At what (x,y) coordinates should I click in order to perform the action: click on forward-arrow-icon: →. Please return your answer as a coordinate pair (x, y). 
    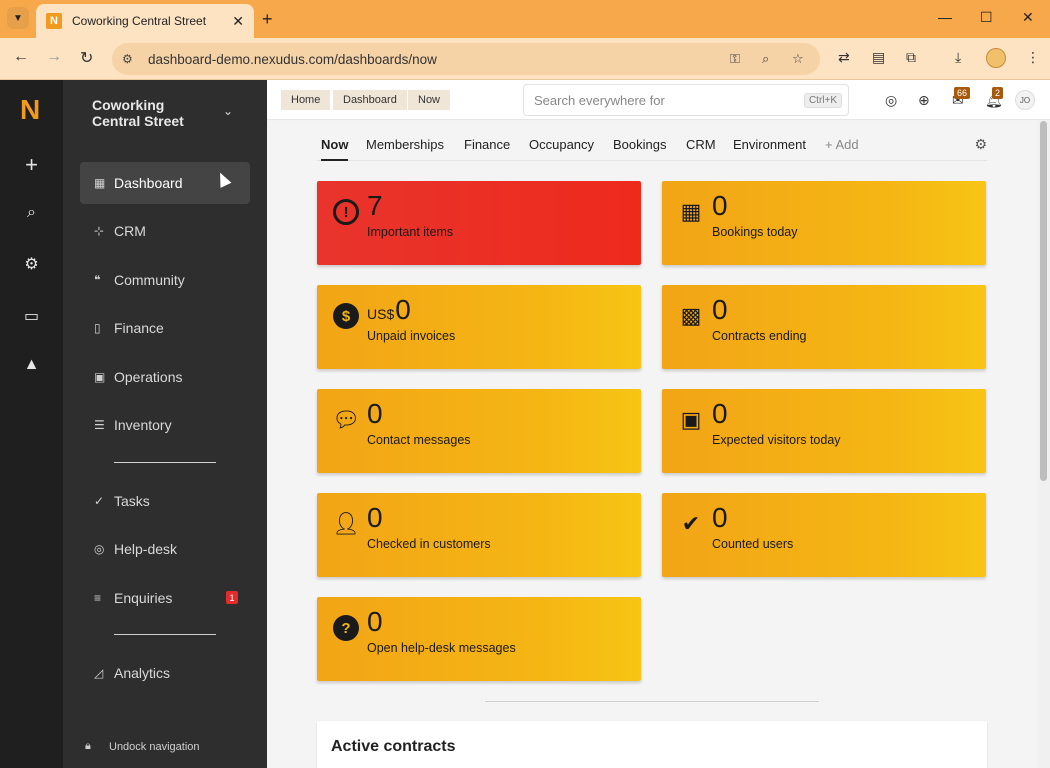
    Looking at the image, I should click on (54, 57).